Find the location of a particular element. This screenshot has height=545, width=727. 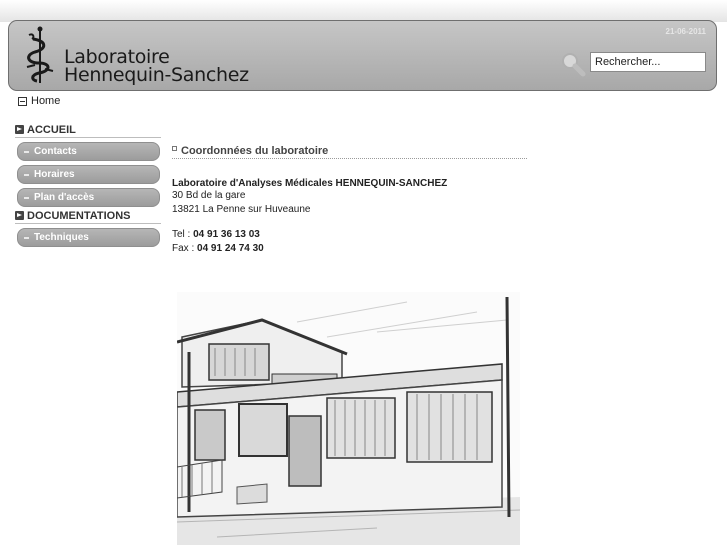

fax-label: Fax : is located at coordinates (185, 248).